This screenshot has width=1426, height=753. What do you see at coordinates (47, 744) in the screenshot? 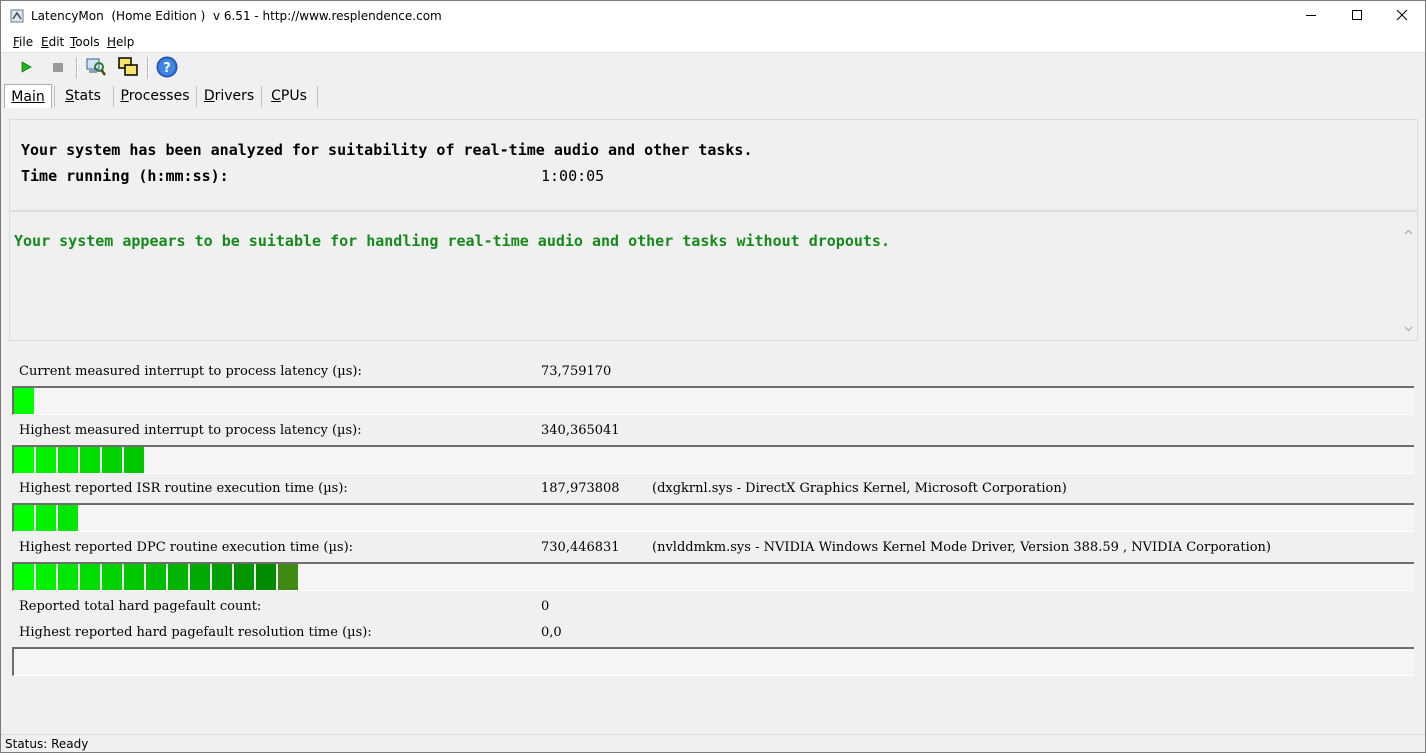
I see `status-text: Status: Ready` at bounding box center [47, 744].